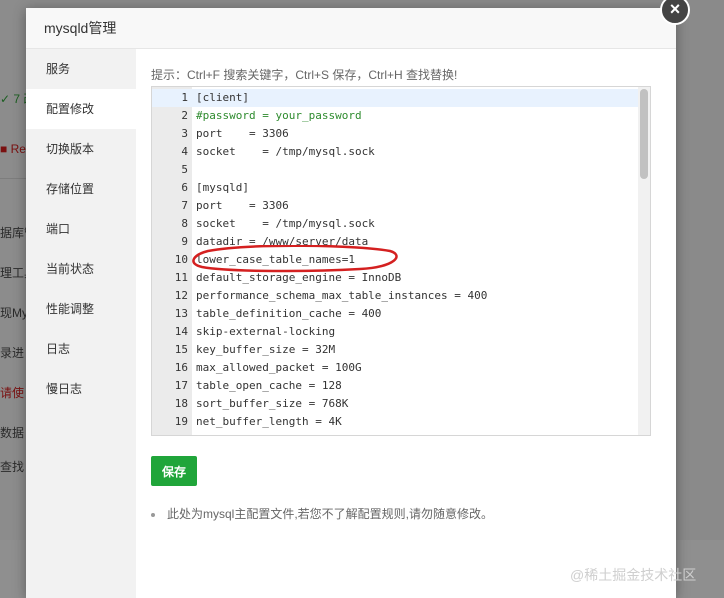 The image size is (724, 598). I want to click on line-number: 15, so click(181, 349).